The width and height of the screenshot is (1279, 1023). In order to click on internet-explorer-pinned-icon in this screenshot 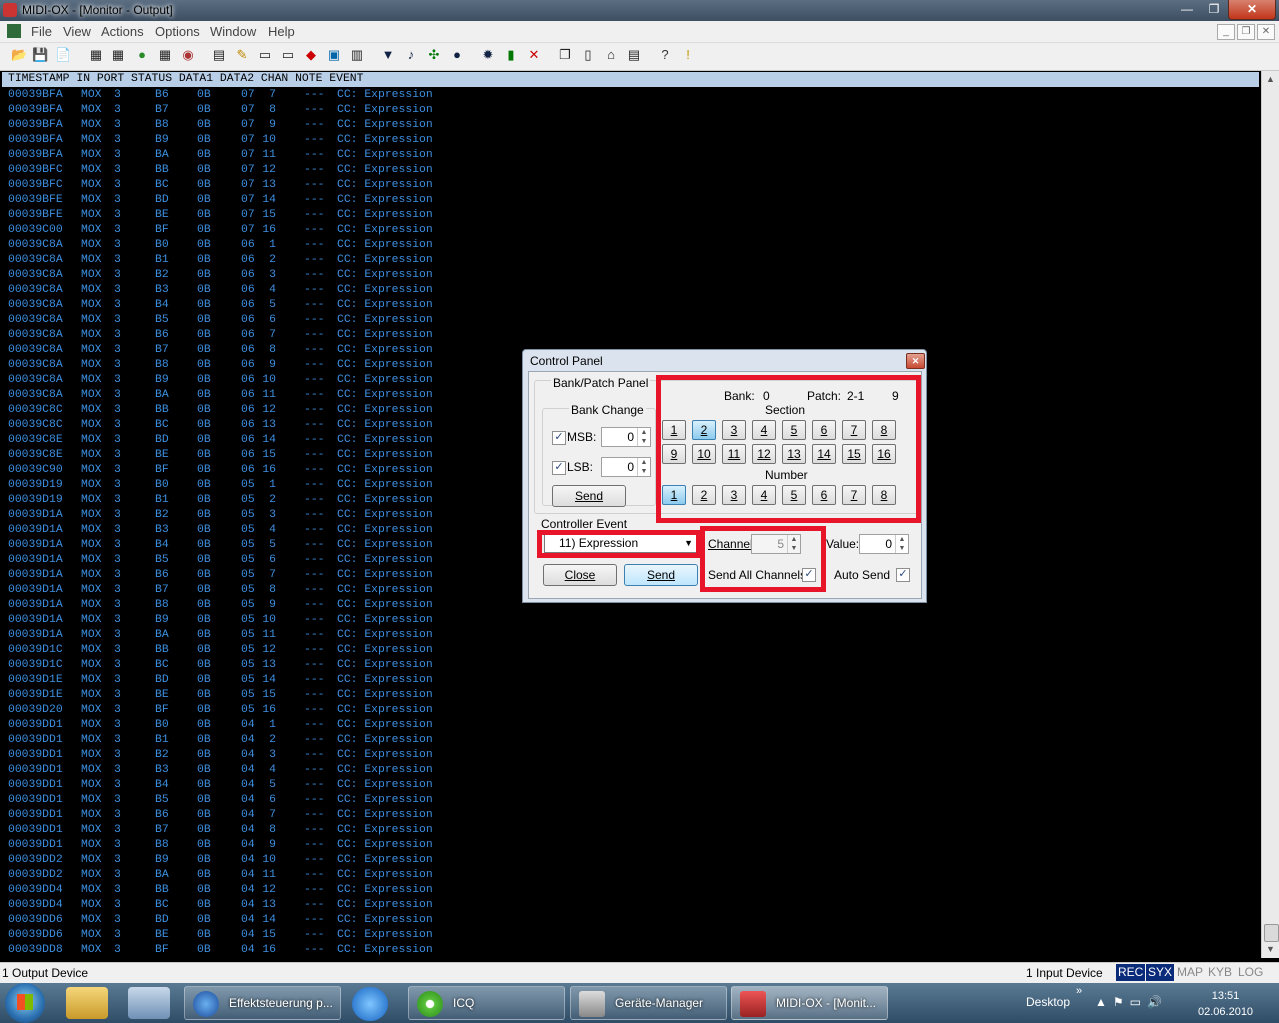, I will do `click(370, 1004)`.